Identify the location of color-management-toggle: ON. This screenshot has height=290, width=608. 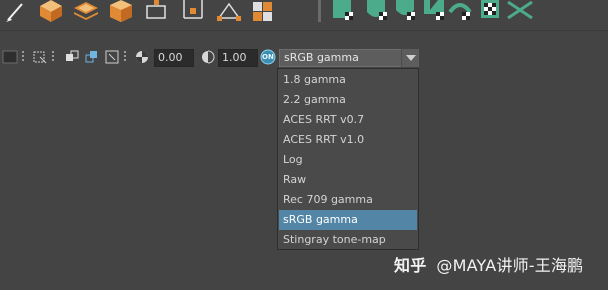
(268, 57).